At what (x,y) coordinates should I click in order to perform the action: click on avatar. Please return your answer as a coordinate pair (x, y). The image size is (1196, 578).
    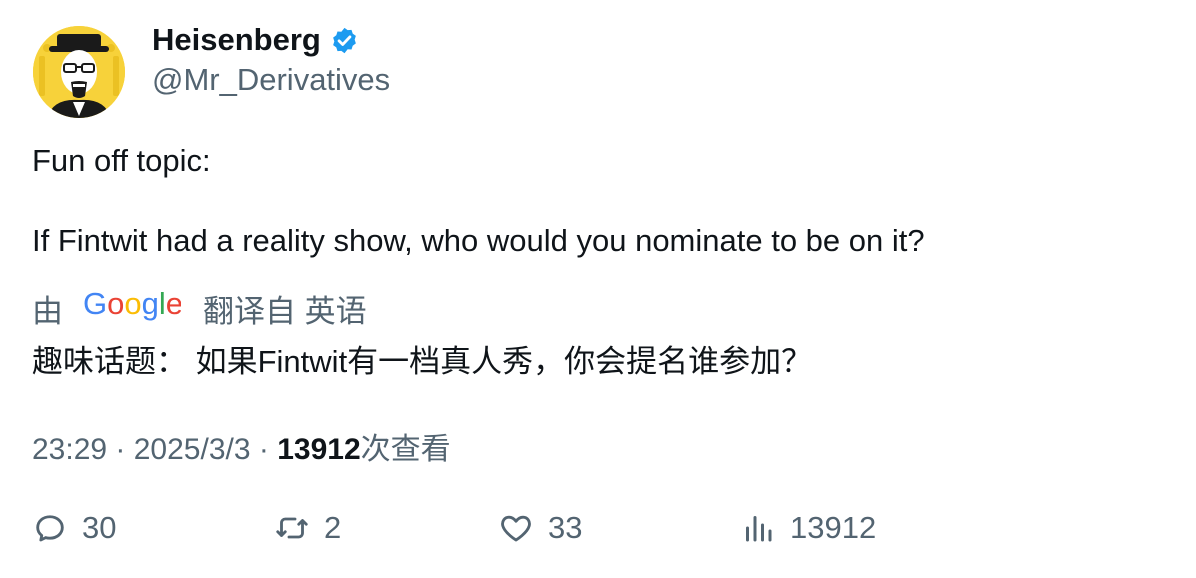
    Looking at the image, I should click on (79, 72).